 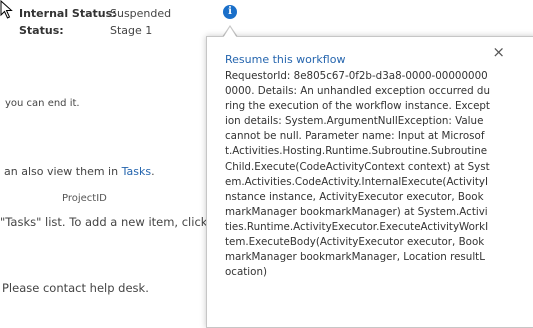 I want to click on tasks-info-prefix: an also view them in, so click(x=63, y=171).